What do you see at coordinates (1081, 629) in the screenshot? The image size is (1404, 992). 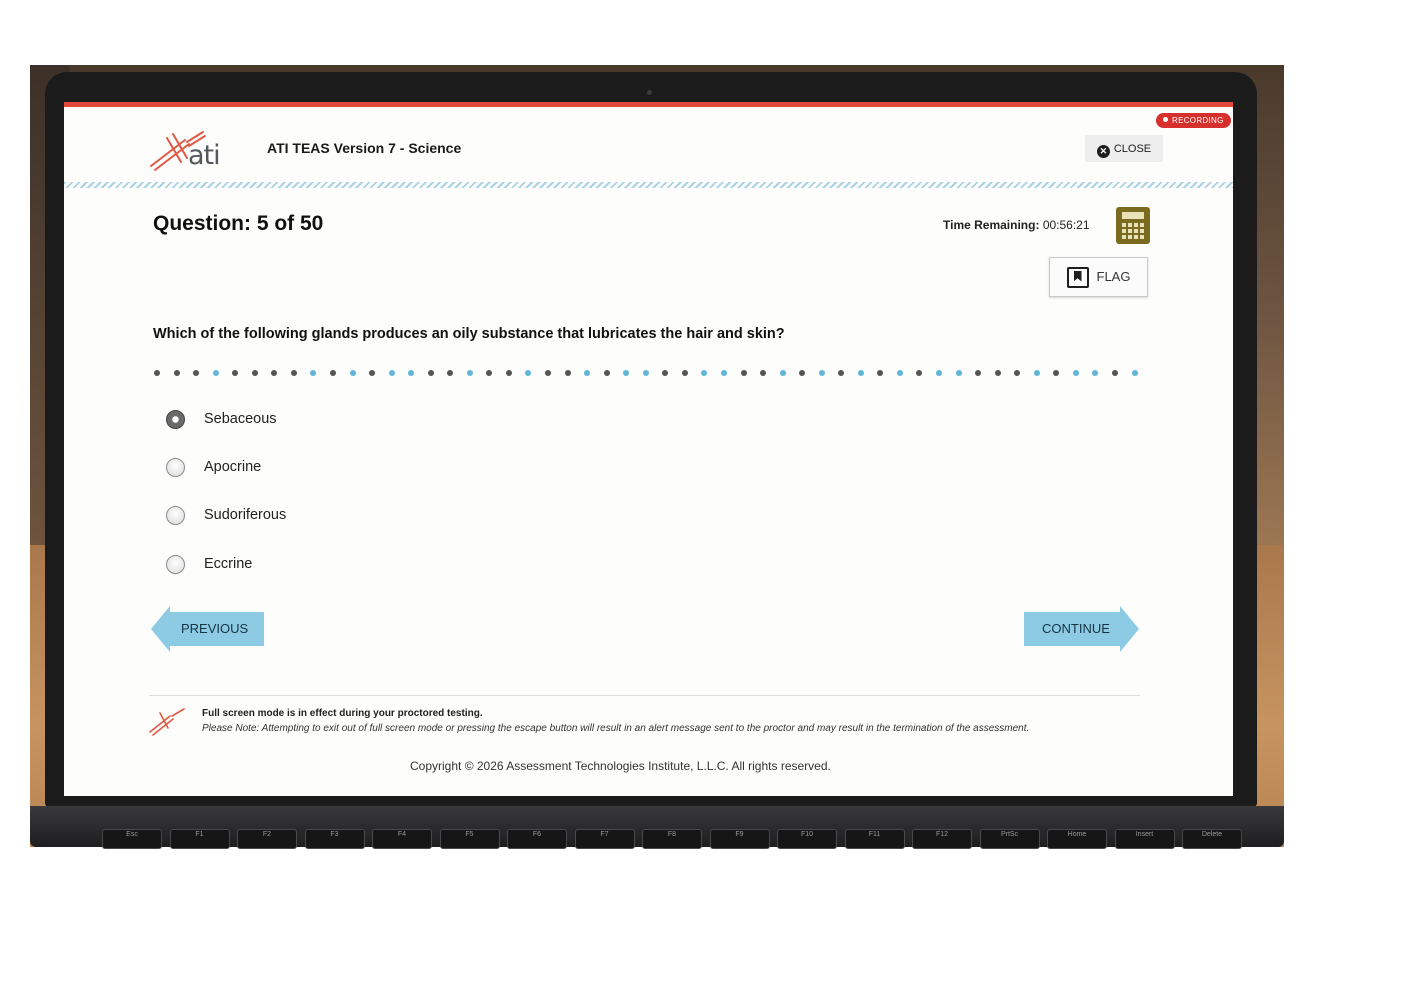 I see `continue-button: CONTINUE` at bounding box center [1081, 629].